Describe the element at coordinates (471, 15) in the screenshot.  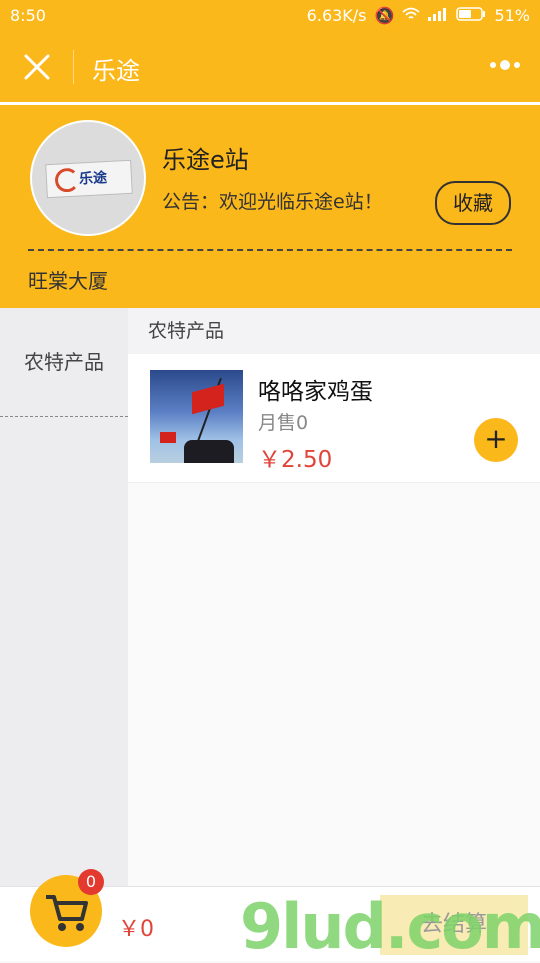
I see `battery-icon` at that location.